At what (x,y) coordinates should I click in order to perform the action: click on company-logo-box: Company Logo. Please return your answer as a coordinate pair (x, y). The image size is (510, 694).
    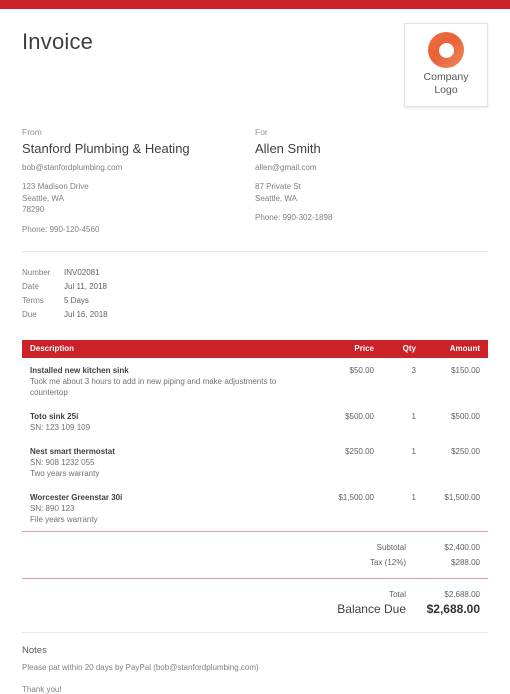
    Looking at the image, I should click on (446, 65).